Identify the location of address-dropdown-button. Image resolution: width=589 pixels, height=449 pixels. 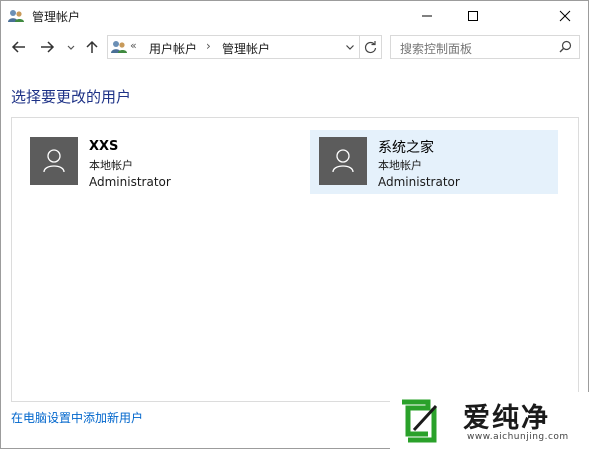
(350, 47).